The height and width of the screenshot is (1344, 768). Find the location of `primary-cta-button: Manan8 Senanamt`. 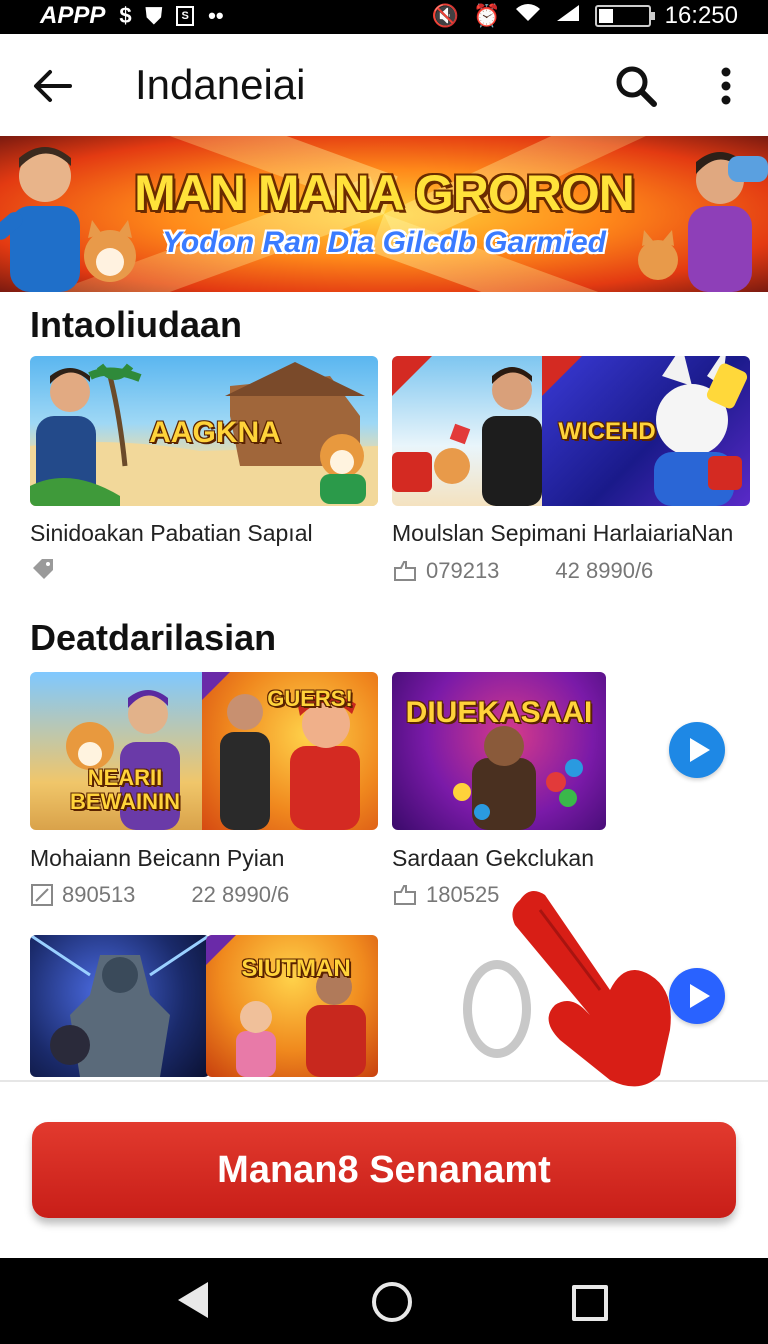

primary-cta-button: Manan8 Senanamt is located at coordinates (384, 1170).